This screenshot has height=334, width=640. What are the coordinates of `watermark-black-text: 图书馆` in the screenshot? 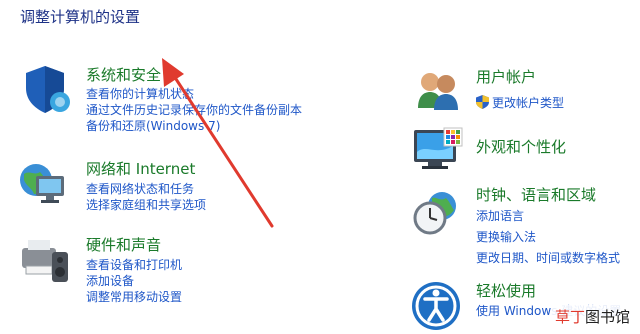 It's located at (607, 317).